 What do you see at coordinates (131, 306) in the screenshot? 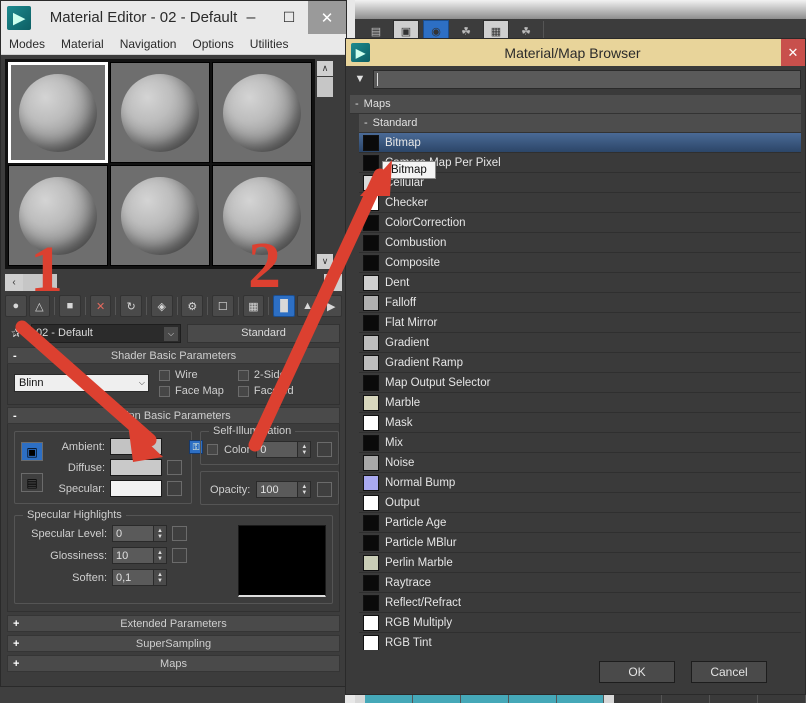
I see `make-material-copy-icon: ↻` at bounding box center [131, 306].